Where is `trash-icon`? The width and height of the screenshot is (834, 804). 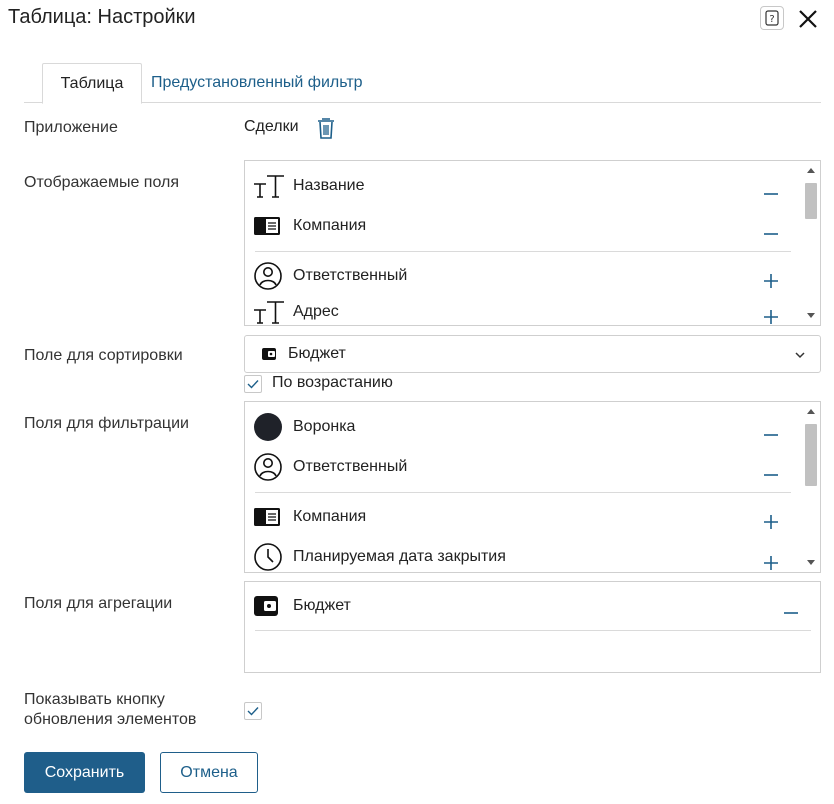
trash-icon is located at coordinates (326, 128).